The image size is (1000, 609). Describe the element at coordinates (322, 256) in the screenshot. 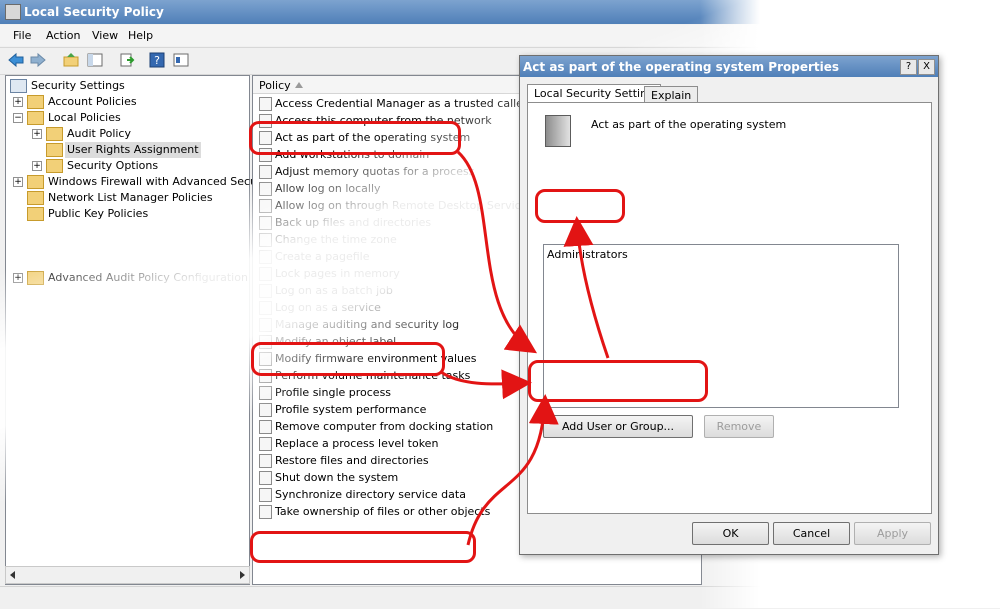

I see `policy-row-label: Create a pagefile` at that location.